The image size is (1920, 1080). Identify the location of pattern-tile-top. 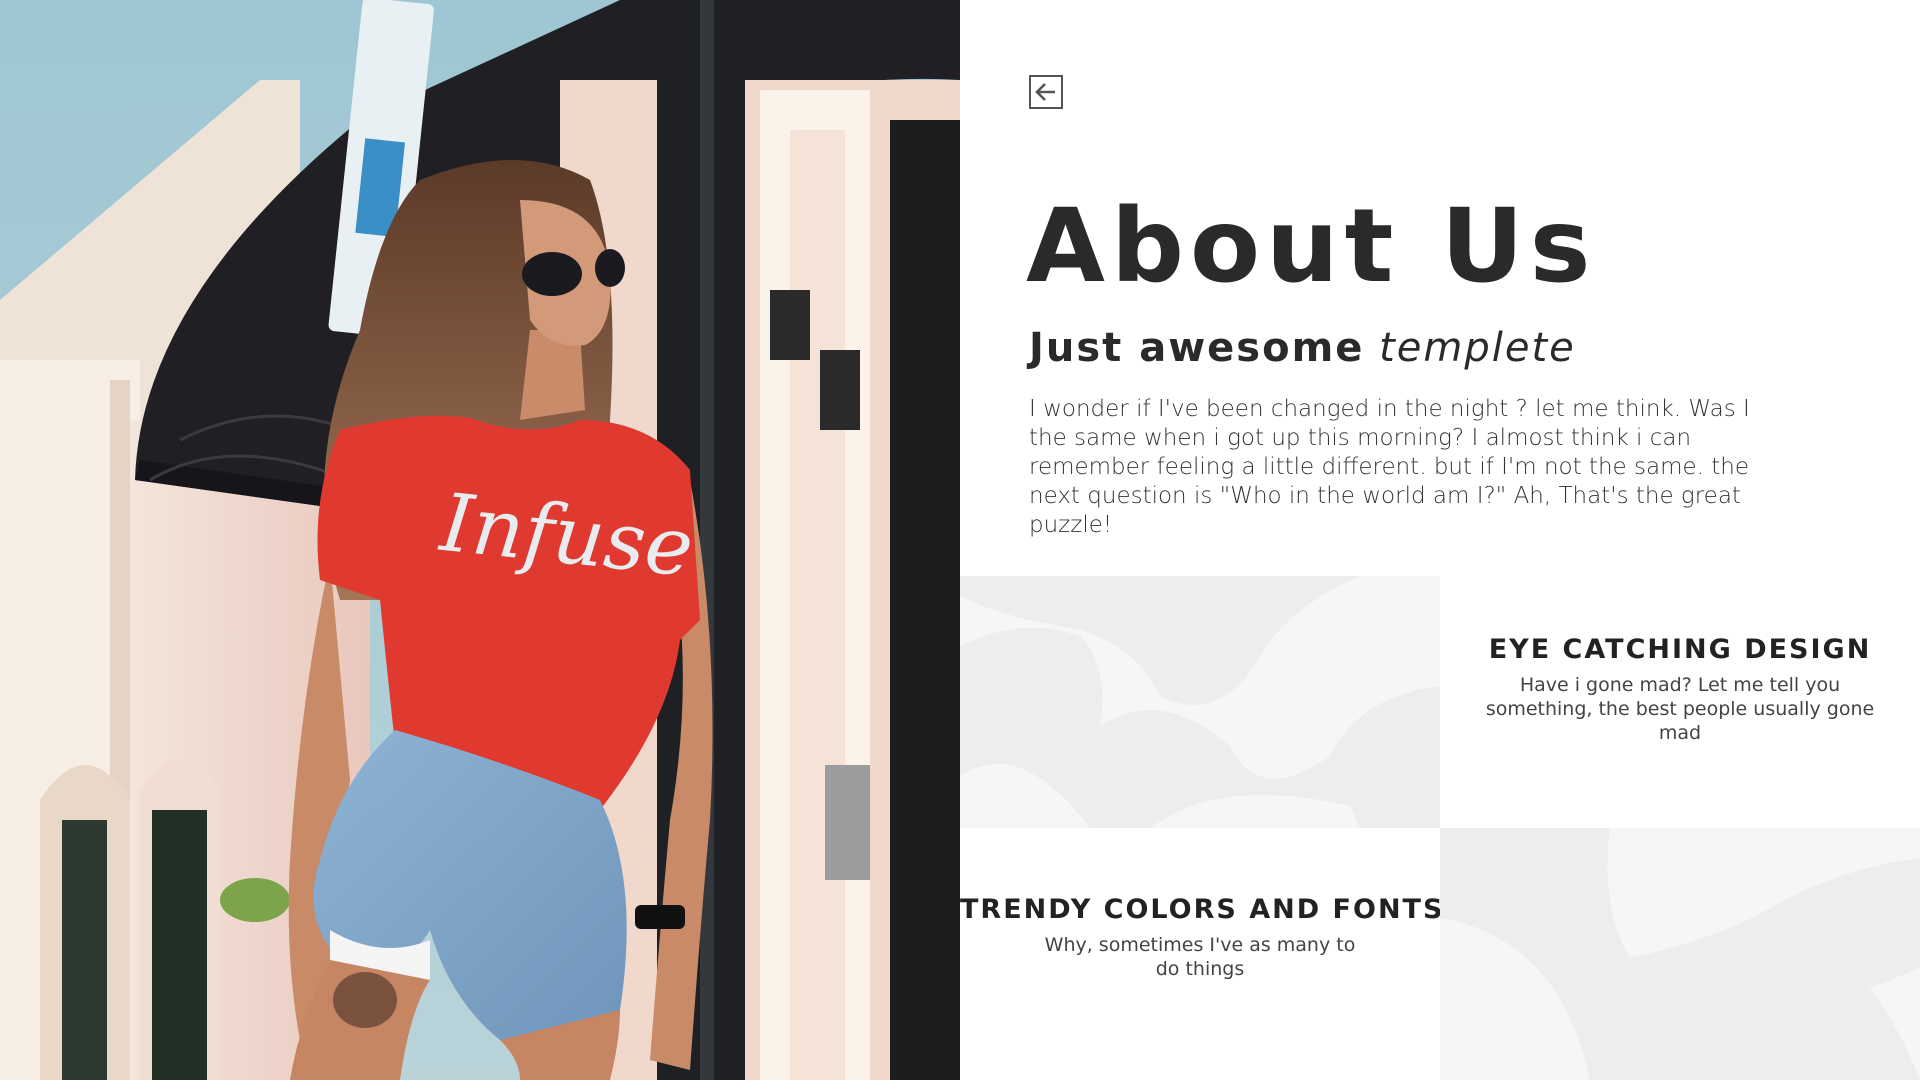
(1200, 702).